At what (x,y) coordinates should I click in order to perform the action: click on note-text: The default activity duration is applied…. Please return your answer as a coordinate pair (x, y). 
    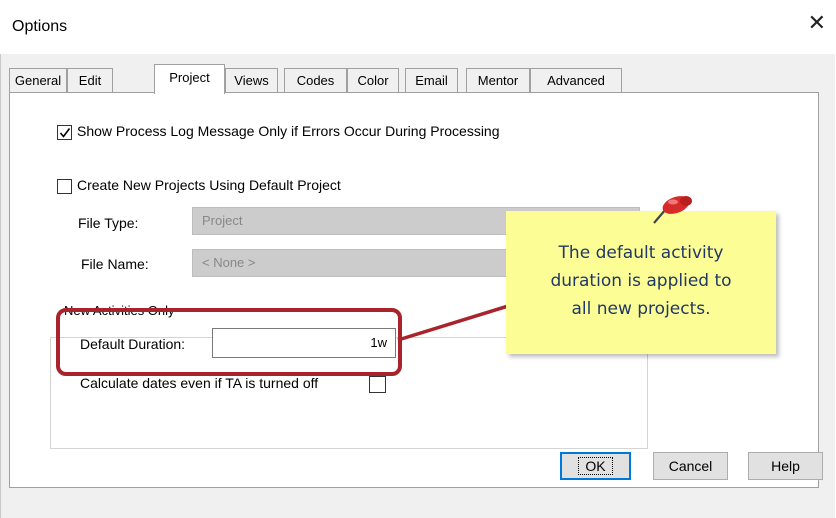
    Looking at the image, I should click on (641, 281).